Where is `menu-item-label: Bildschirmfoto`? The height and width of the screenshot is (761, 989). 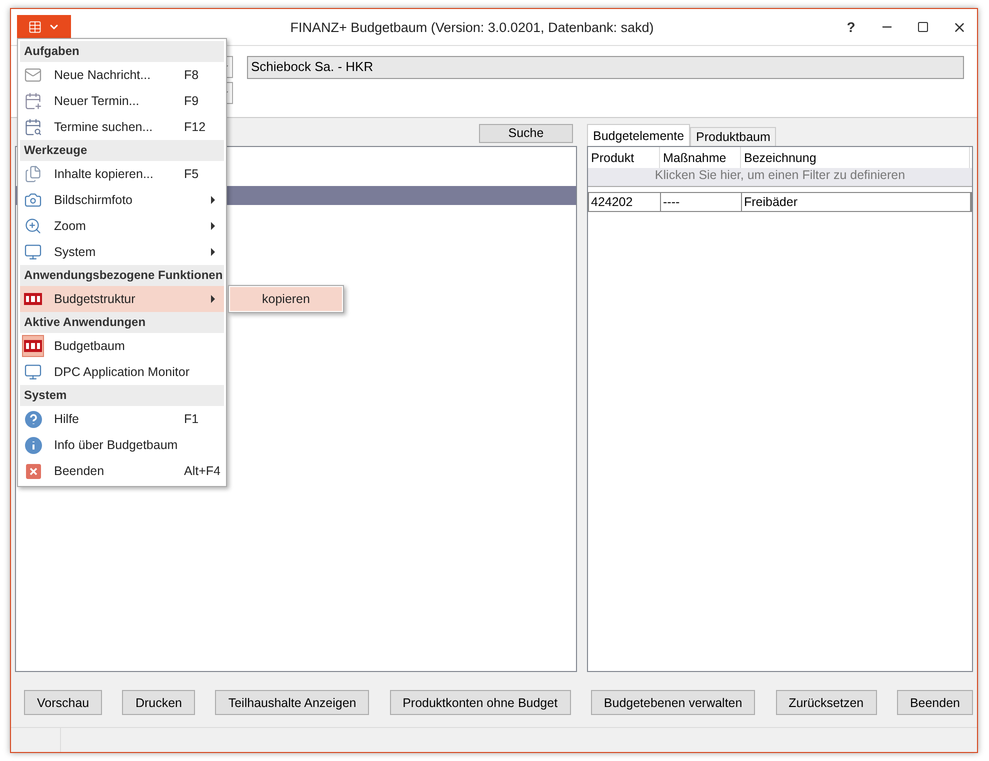 menu-item-label: Bildschirmfoto is located at coordinates (94, 200).